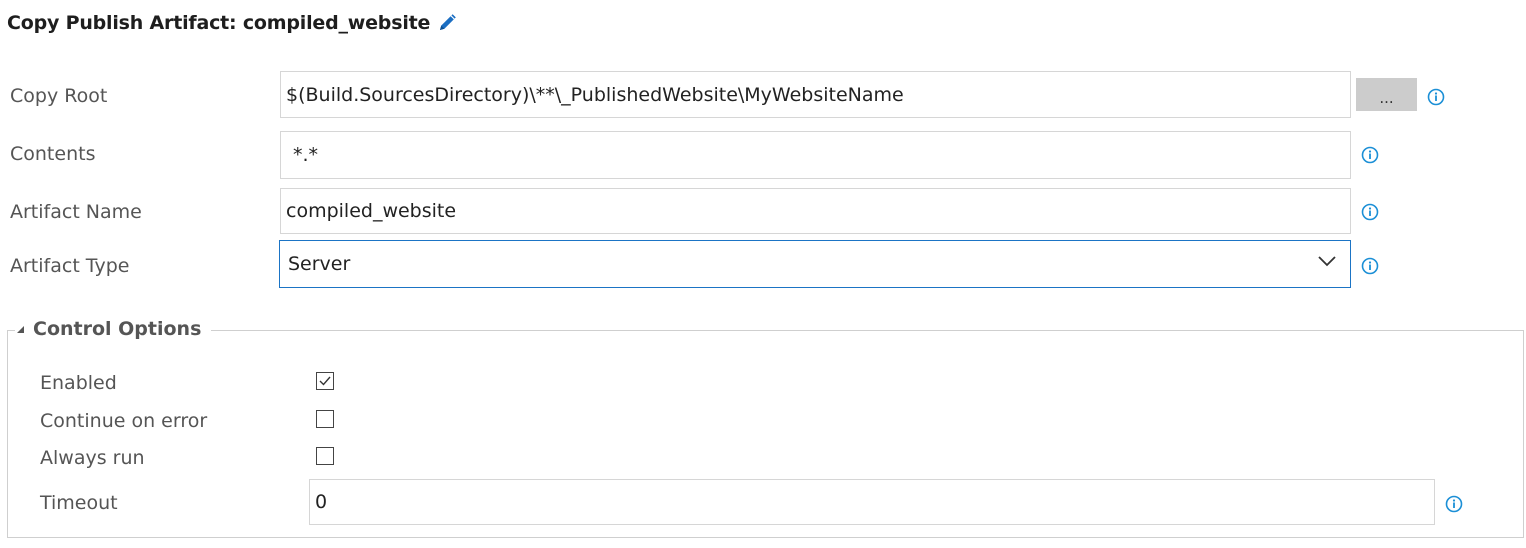 Image resolution: width=1526 pixels, height=548 pixels. I want to click on enabled-label: Enabled, so click(78, 383).